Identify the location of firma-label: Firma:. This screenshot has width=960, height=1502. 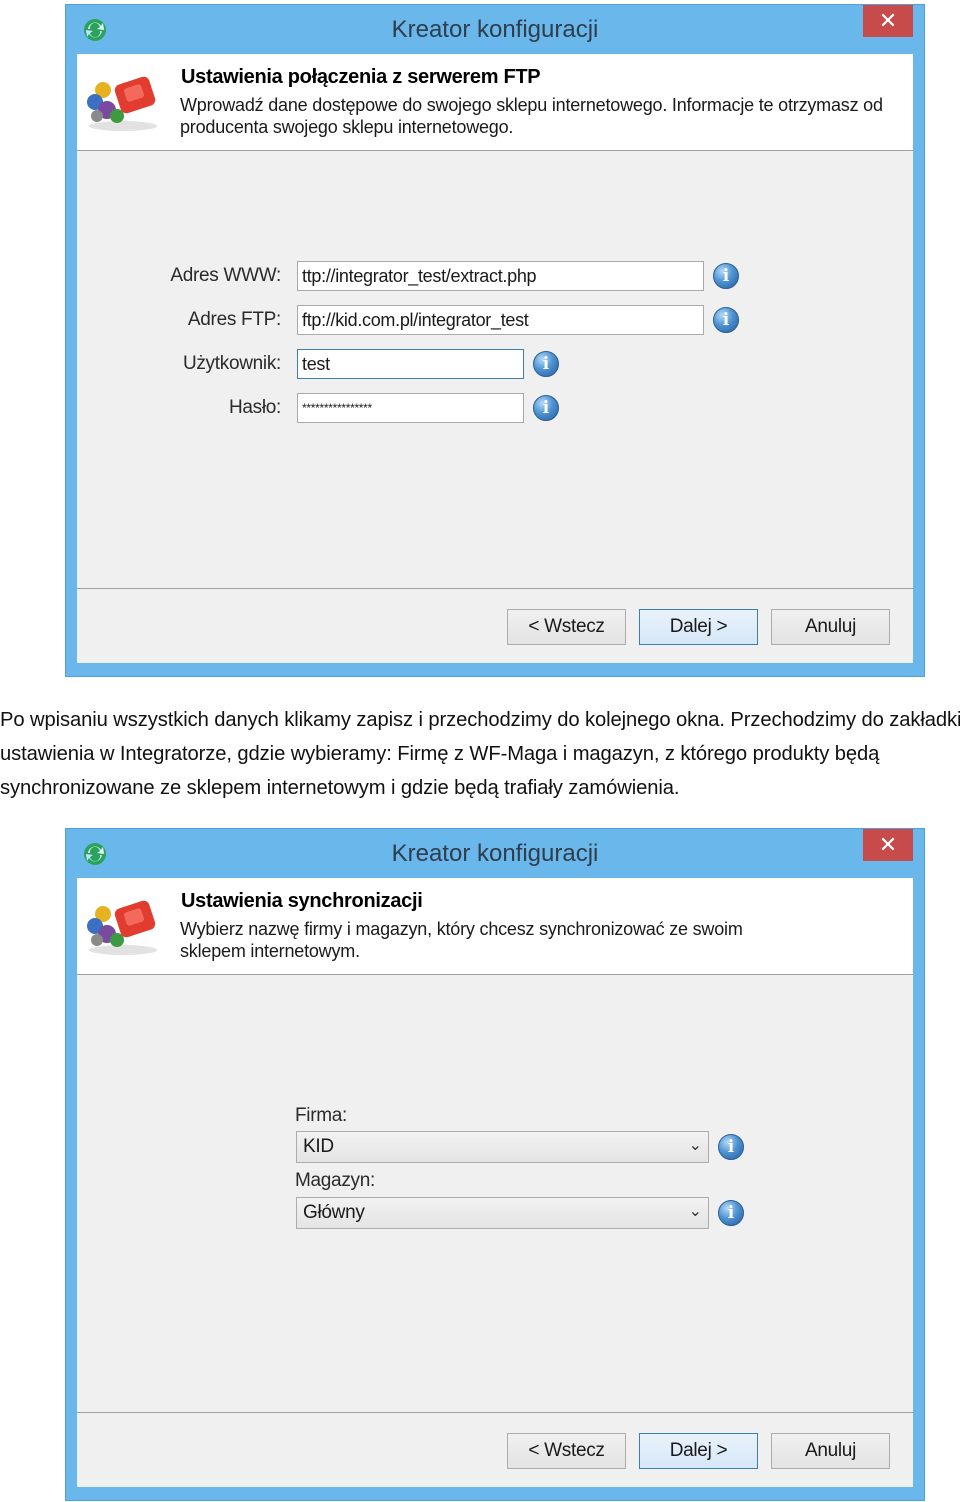
(321, 1115).